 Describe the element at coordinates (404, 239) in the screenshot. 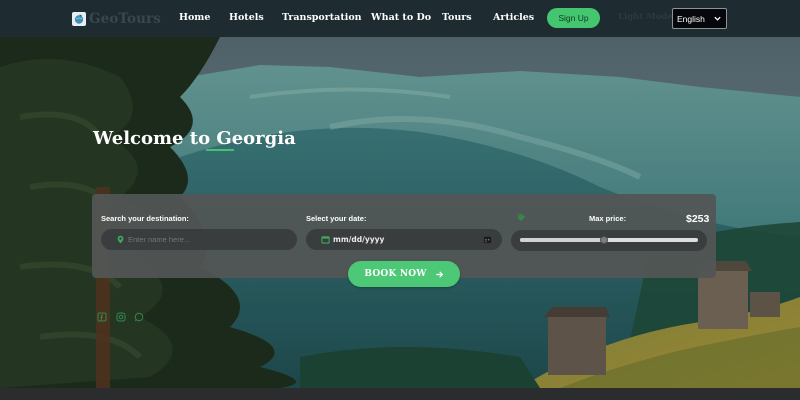

I see `date-field: mm/dd/yyyy` at that location.